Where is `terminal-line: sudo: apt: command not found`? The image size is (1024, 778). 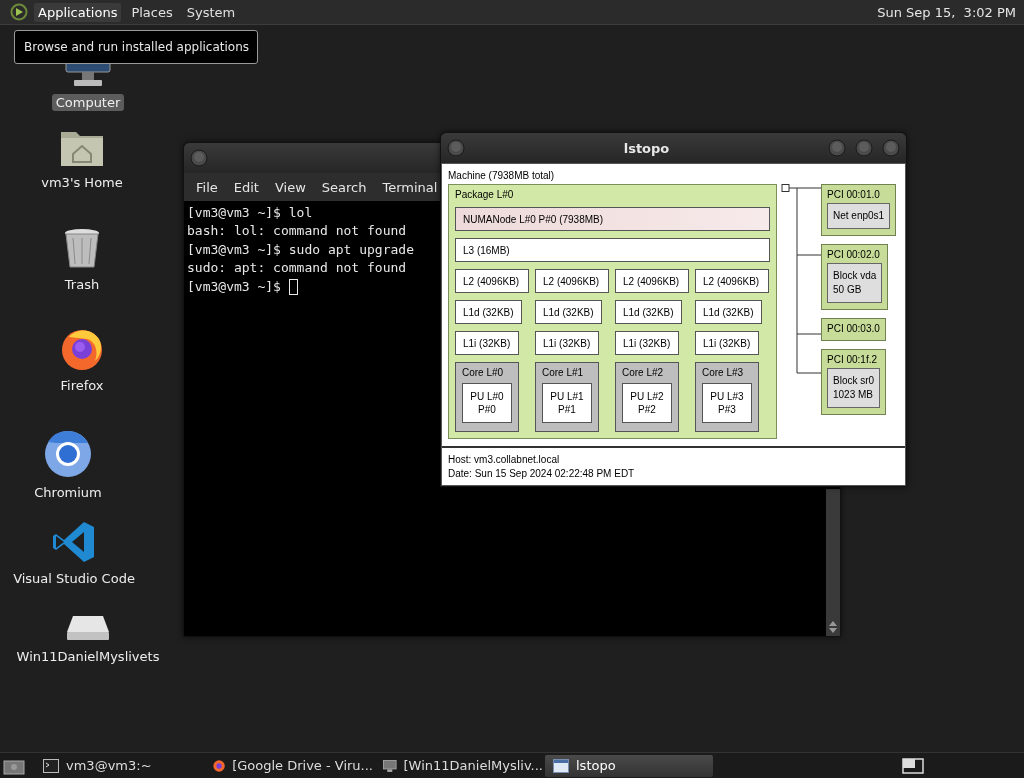 terminal-line: sudo: apt: command not found is located at coordinates (297, 268).